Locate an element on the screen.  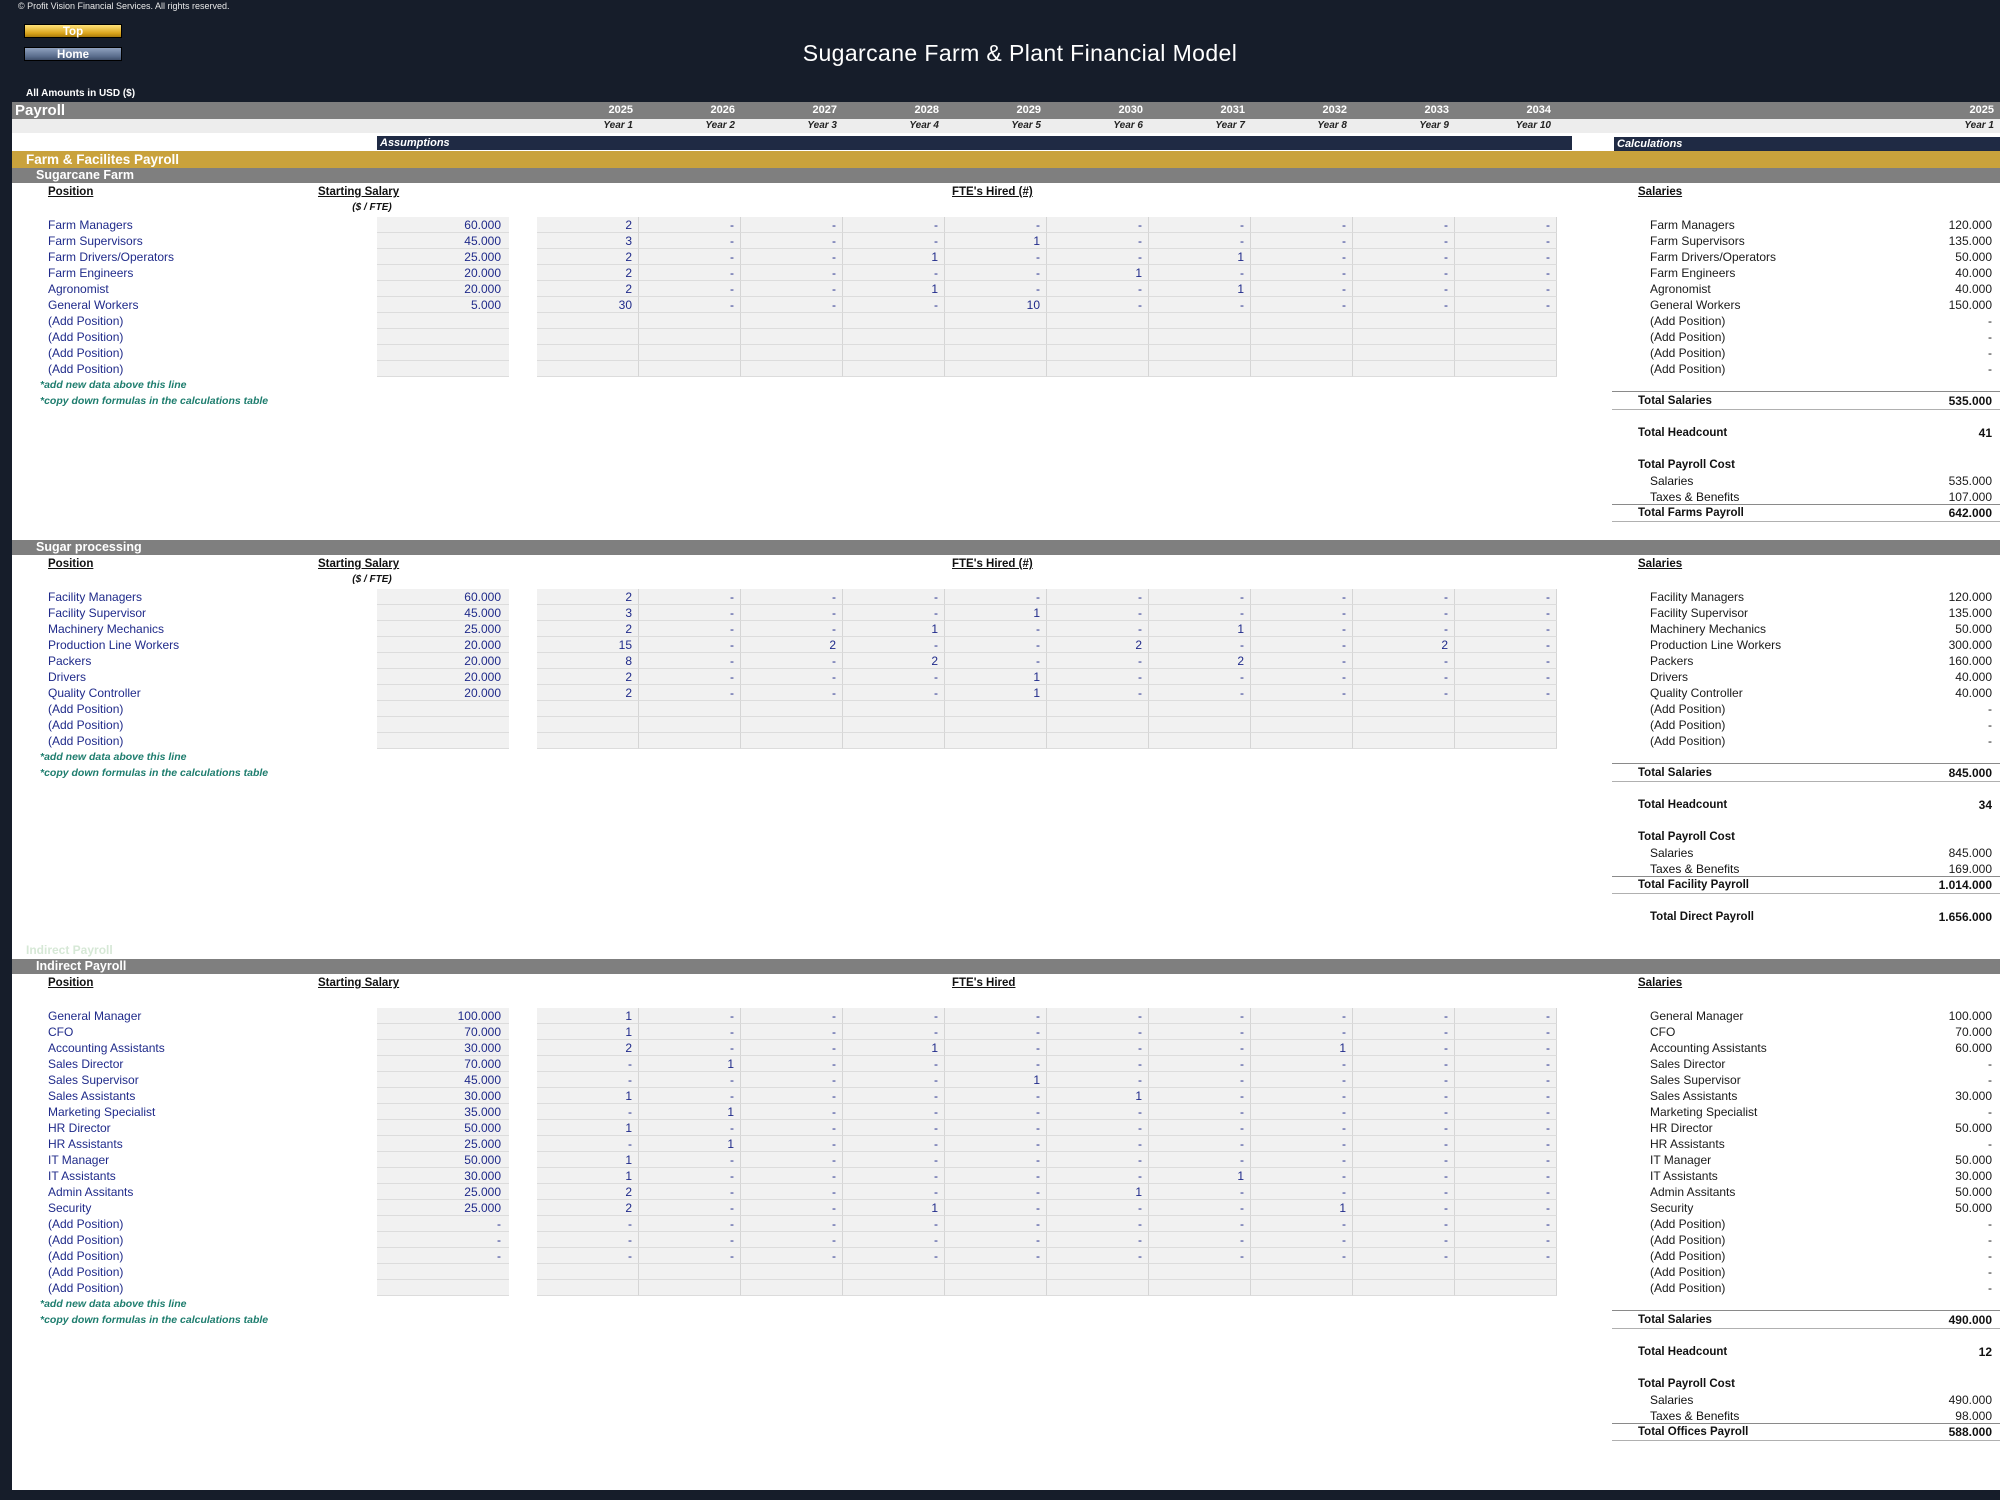
position-name: Agronomist is located at coordinates (78, 289).